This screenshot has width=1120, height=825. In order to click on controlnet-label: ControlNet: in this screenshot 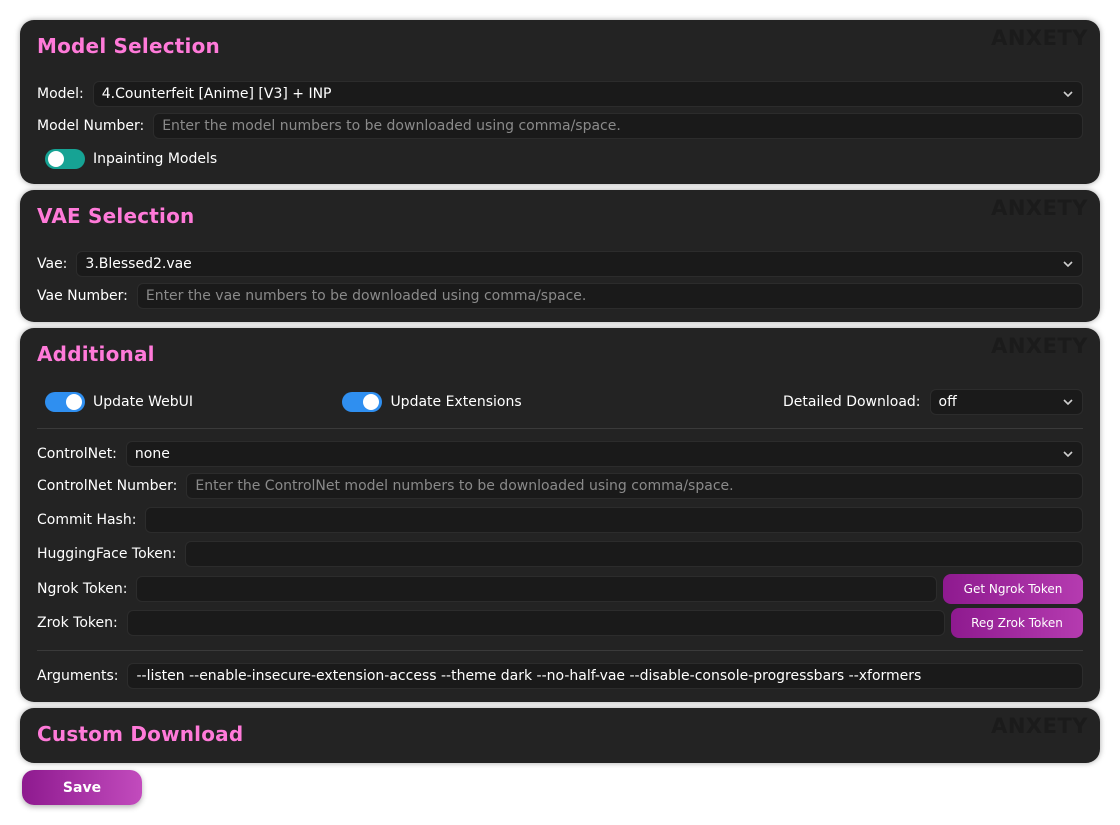, I will do `click(77, 454)`.